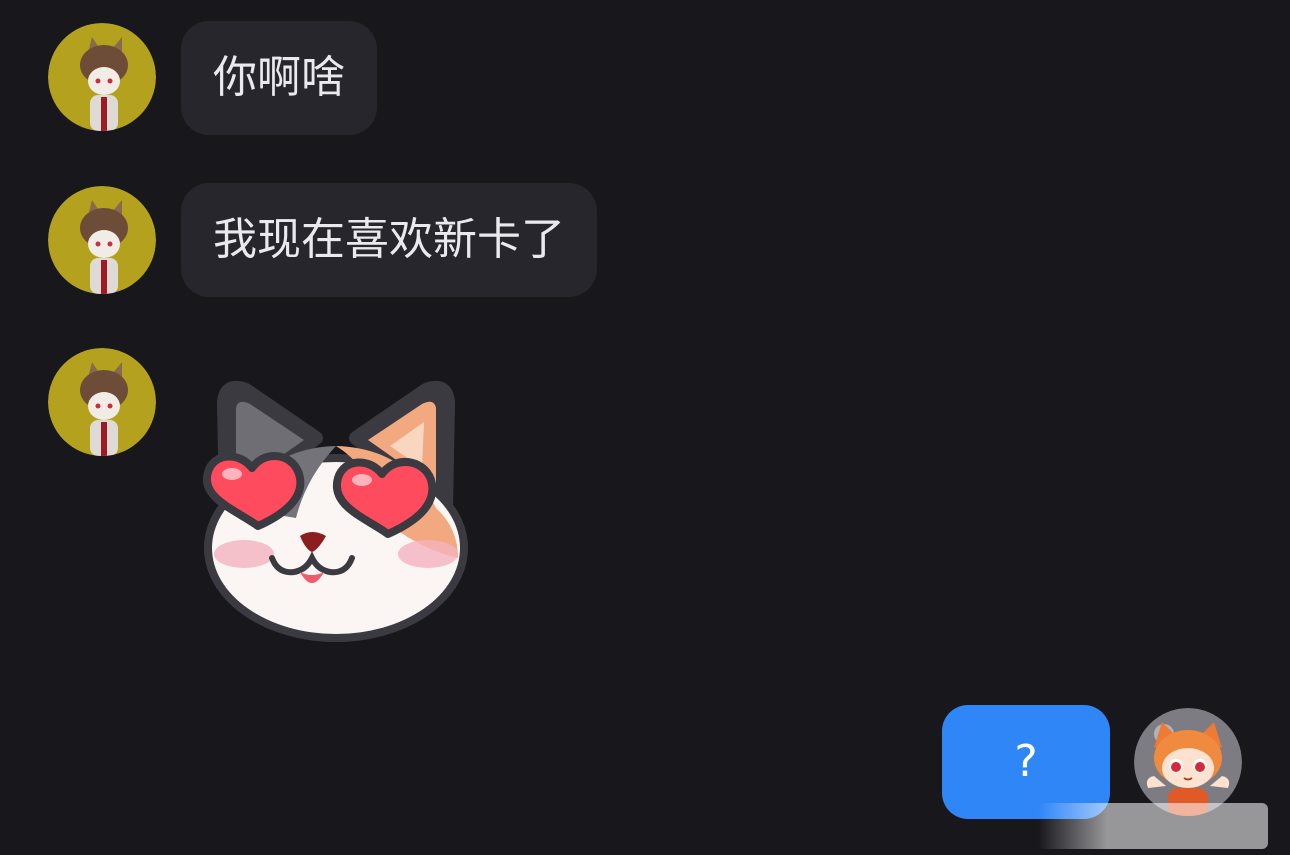 The height and width of the screenshot is (855, 1290). Describe the element at coordinates (389, 240) in the screenshot. I see `message-bubble-incoming: 我现在喜欢新卡了` at that location.